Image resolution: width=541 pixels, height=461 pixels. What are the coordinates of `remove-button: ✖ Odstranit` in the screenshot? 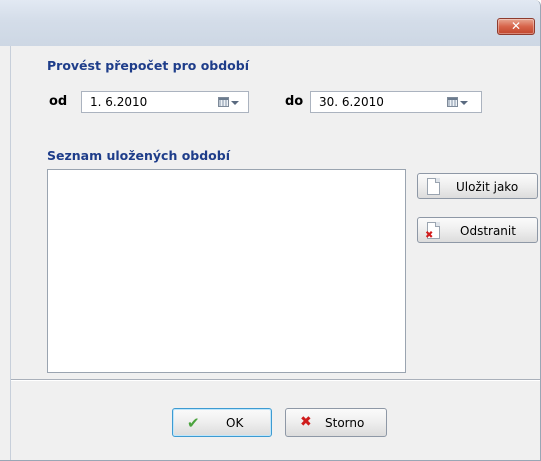 It's located at (477, 230).